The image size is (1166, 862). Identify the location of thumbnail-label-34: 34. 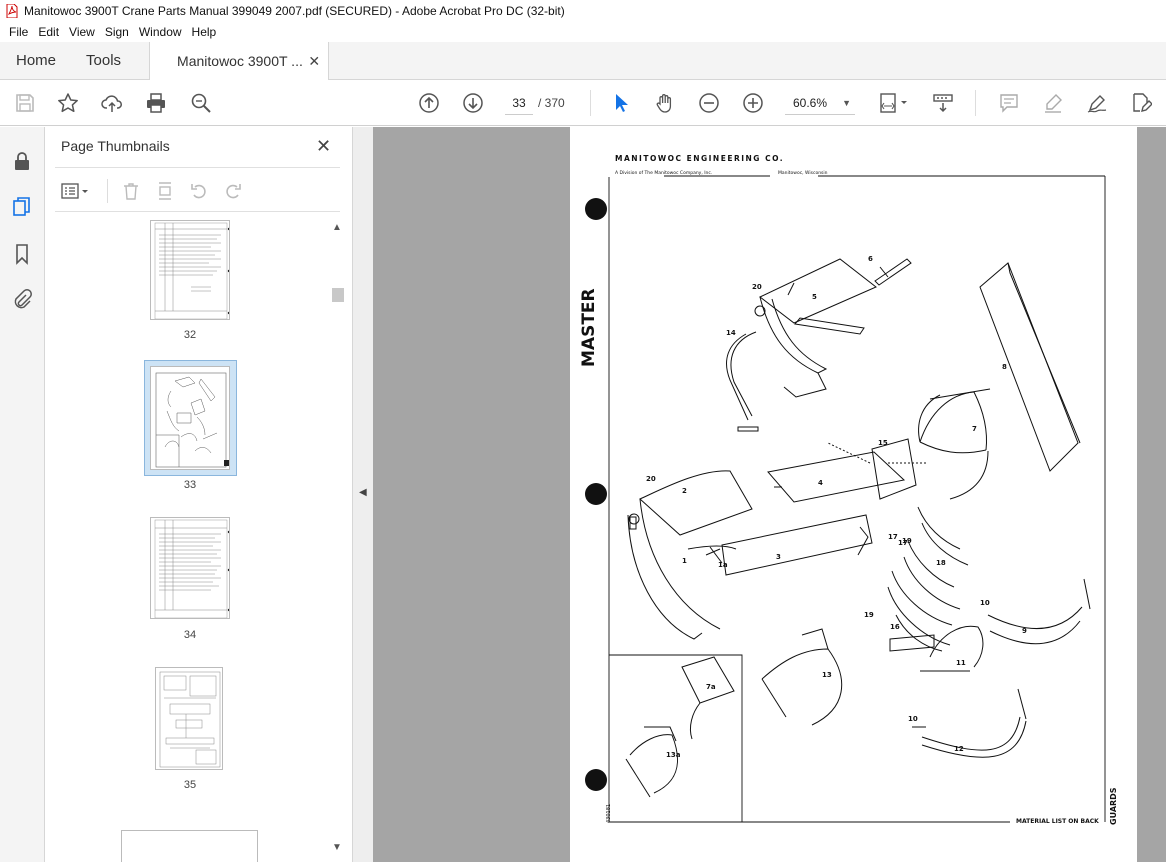
(190, 635).